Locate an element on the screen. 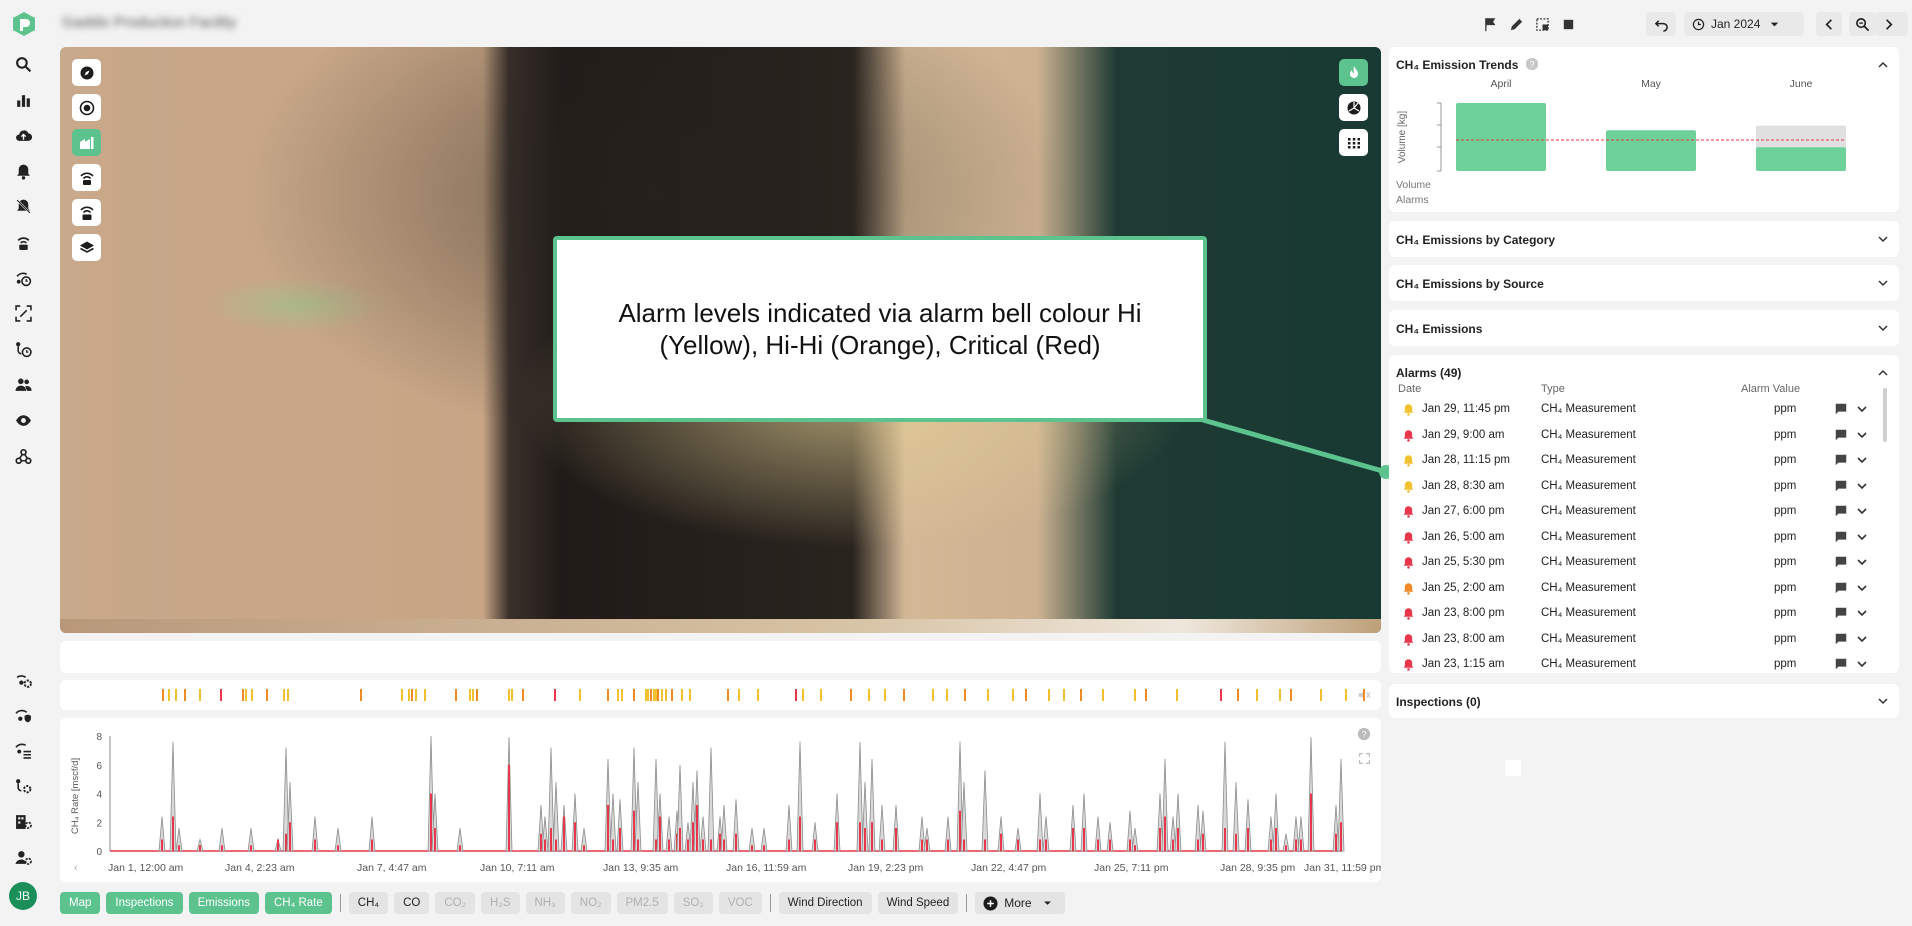  chip-gas-voc: VOC is located at coordinates (740, 903).